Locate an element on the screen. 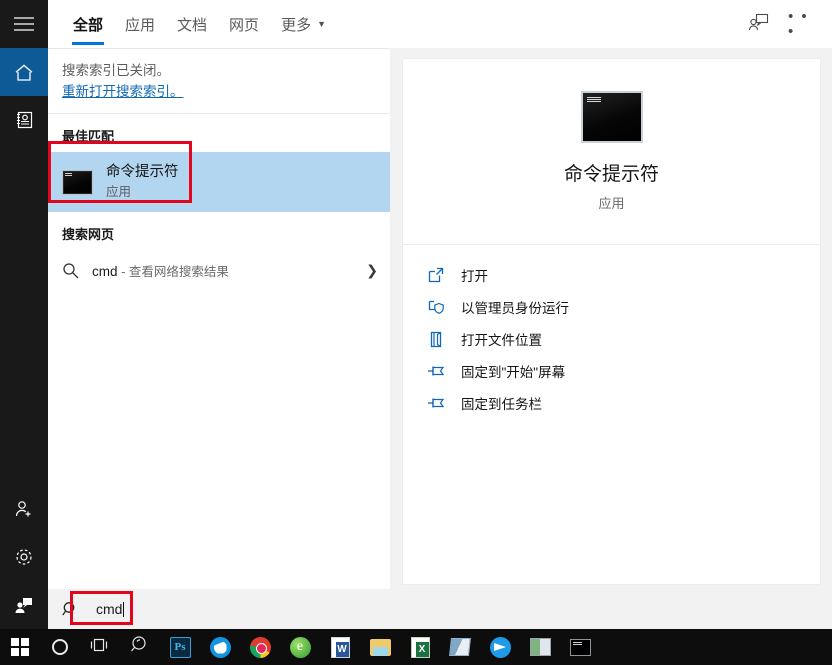 This screenshot has width=832, height=665. preview-app-type: 应用 is located at coordinates (611, 203).